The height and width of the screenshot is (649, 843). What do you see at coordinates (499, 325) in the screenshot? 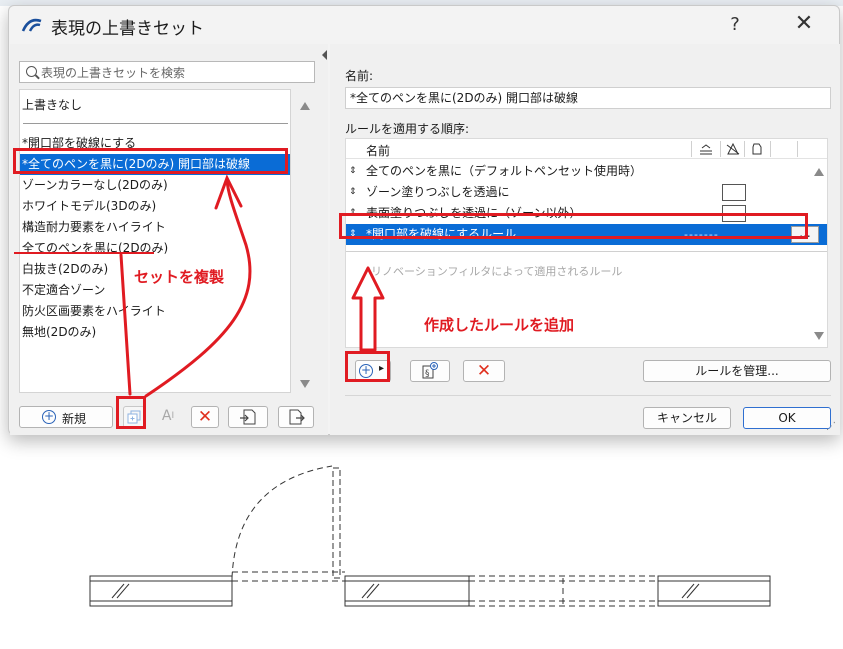
I see `annotation-add-rule-text: 作成したルールを追加` at bounding box center [499, 325].